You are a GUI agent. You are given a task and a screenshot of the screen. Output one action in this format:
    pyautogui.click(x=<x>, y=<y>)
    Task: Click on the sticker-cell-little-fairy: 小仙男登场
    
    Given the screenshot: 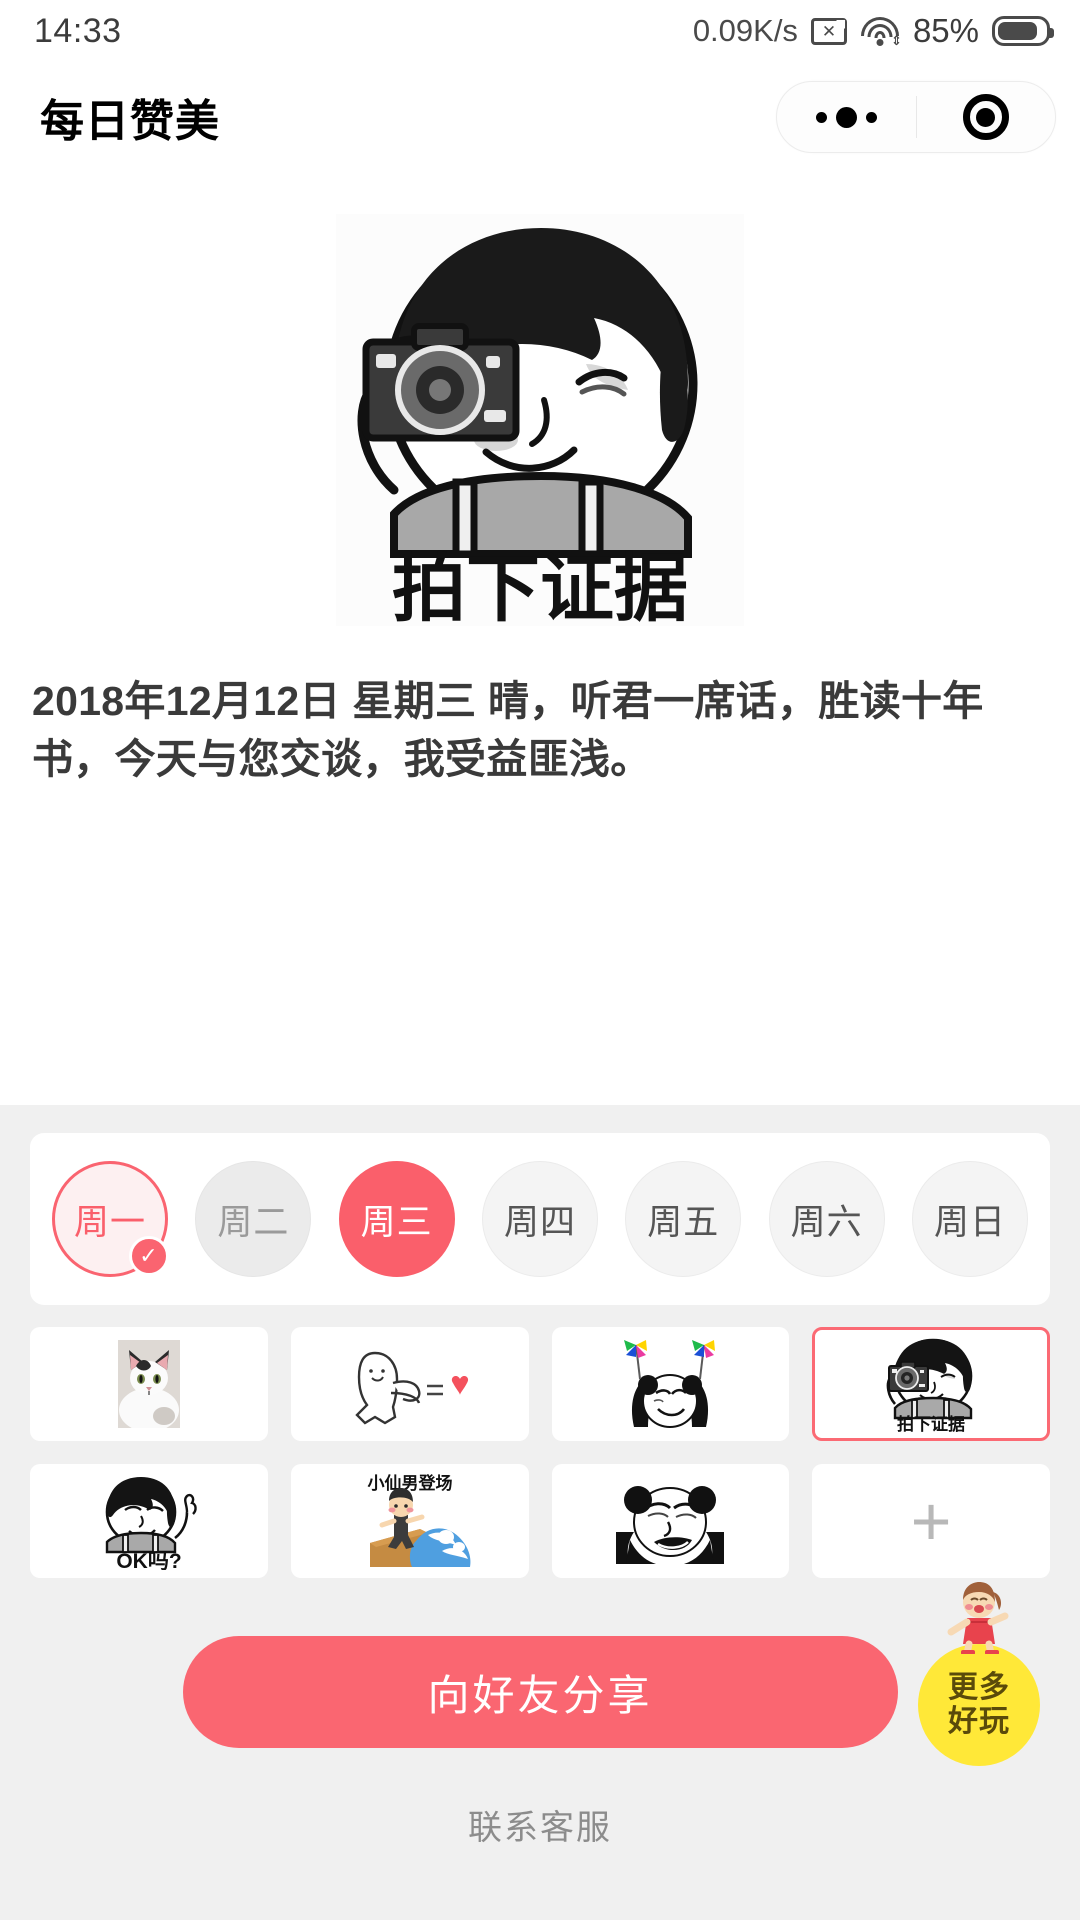 What is the action you would take?
    pyautogui.click(x=409, y=1521)
    